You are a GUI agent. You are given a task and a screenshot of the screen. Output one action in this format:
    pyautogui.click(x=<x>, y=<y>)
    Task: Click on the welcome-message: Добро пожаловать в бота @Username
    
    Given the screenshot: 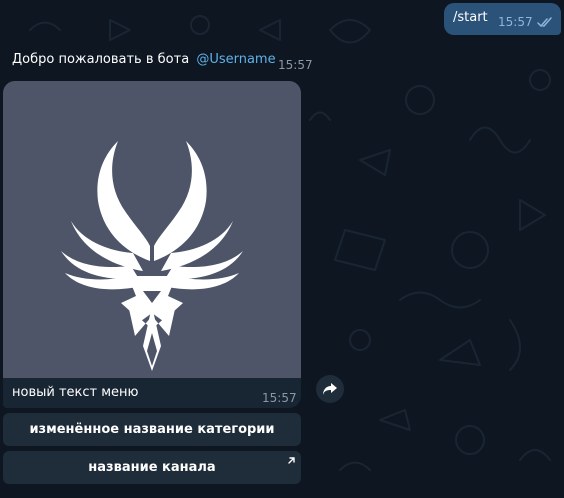 What is the action you would take?
    pyautogui.click(x=144, y=59)
    